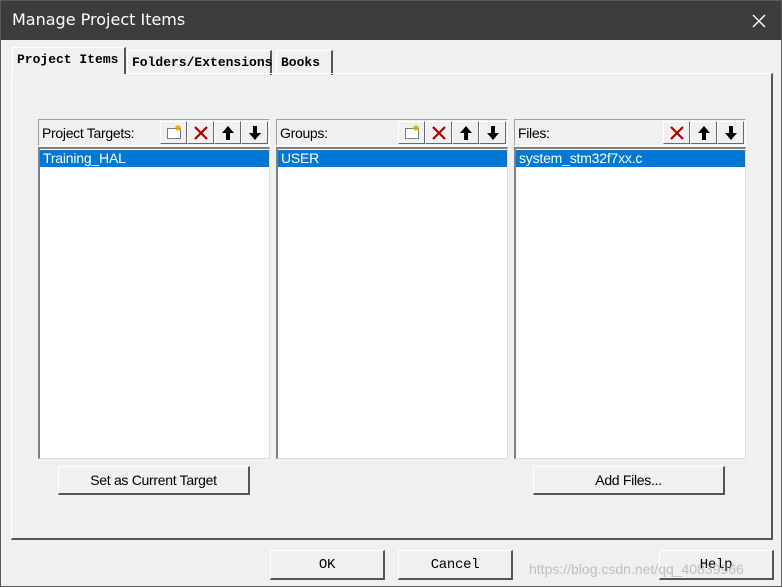  Describe the element at coordinates (391, 20) in the screenshot. I see `title-bar: Manage Project Items` at that location.